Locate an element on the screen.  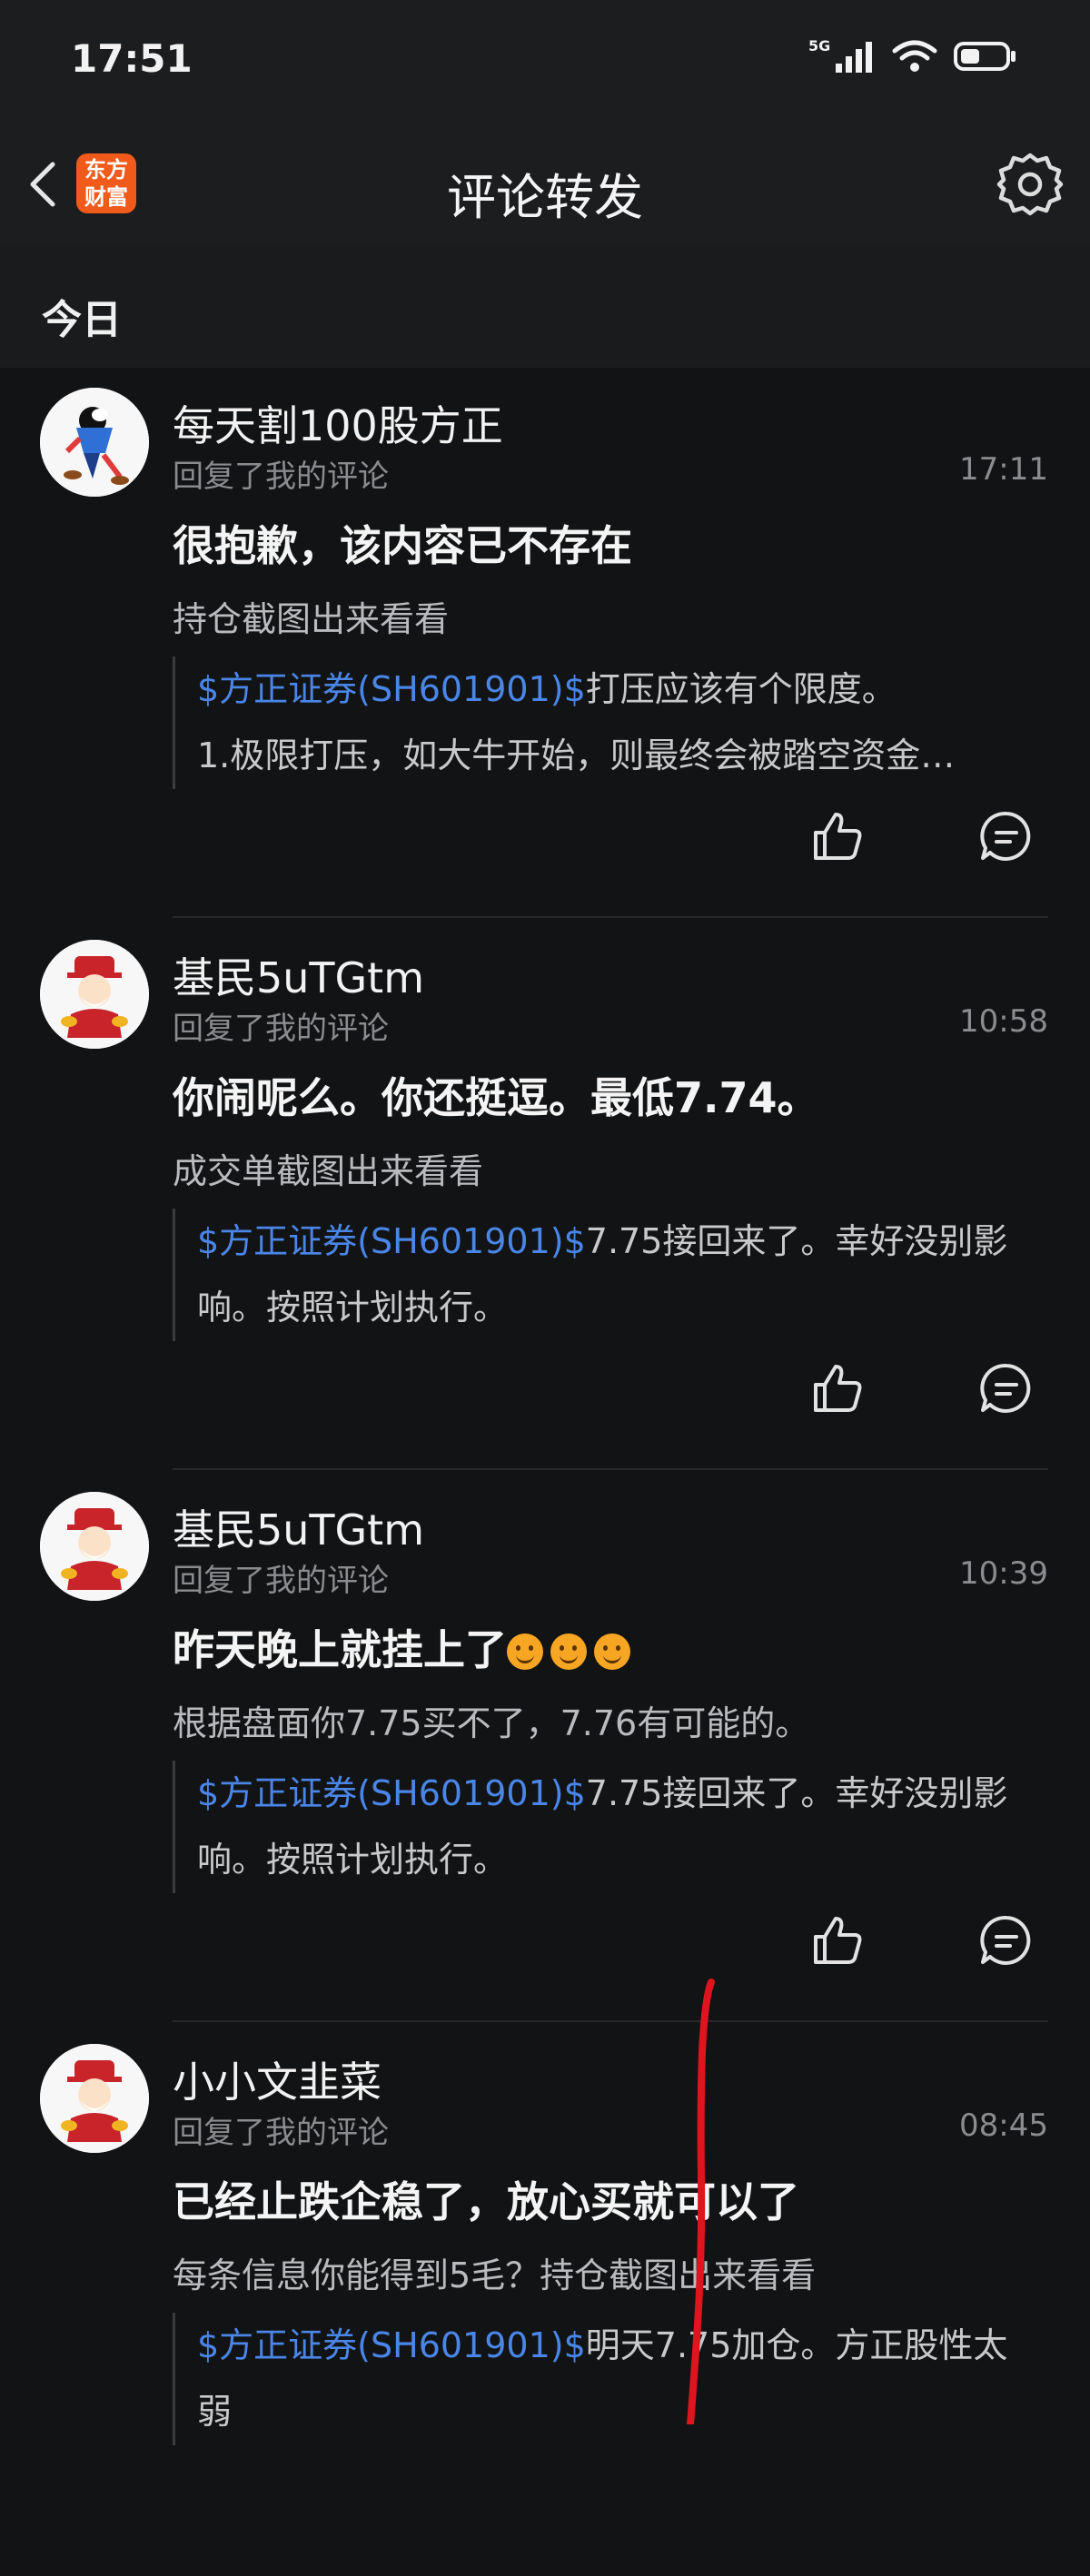
reply-content: 你闹呢么。你还挺逗。最低7.74。 is located at coordinates (496, 1095).